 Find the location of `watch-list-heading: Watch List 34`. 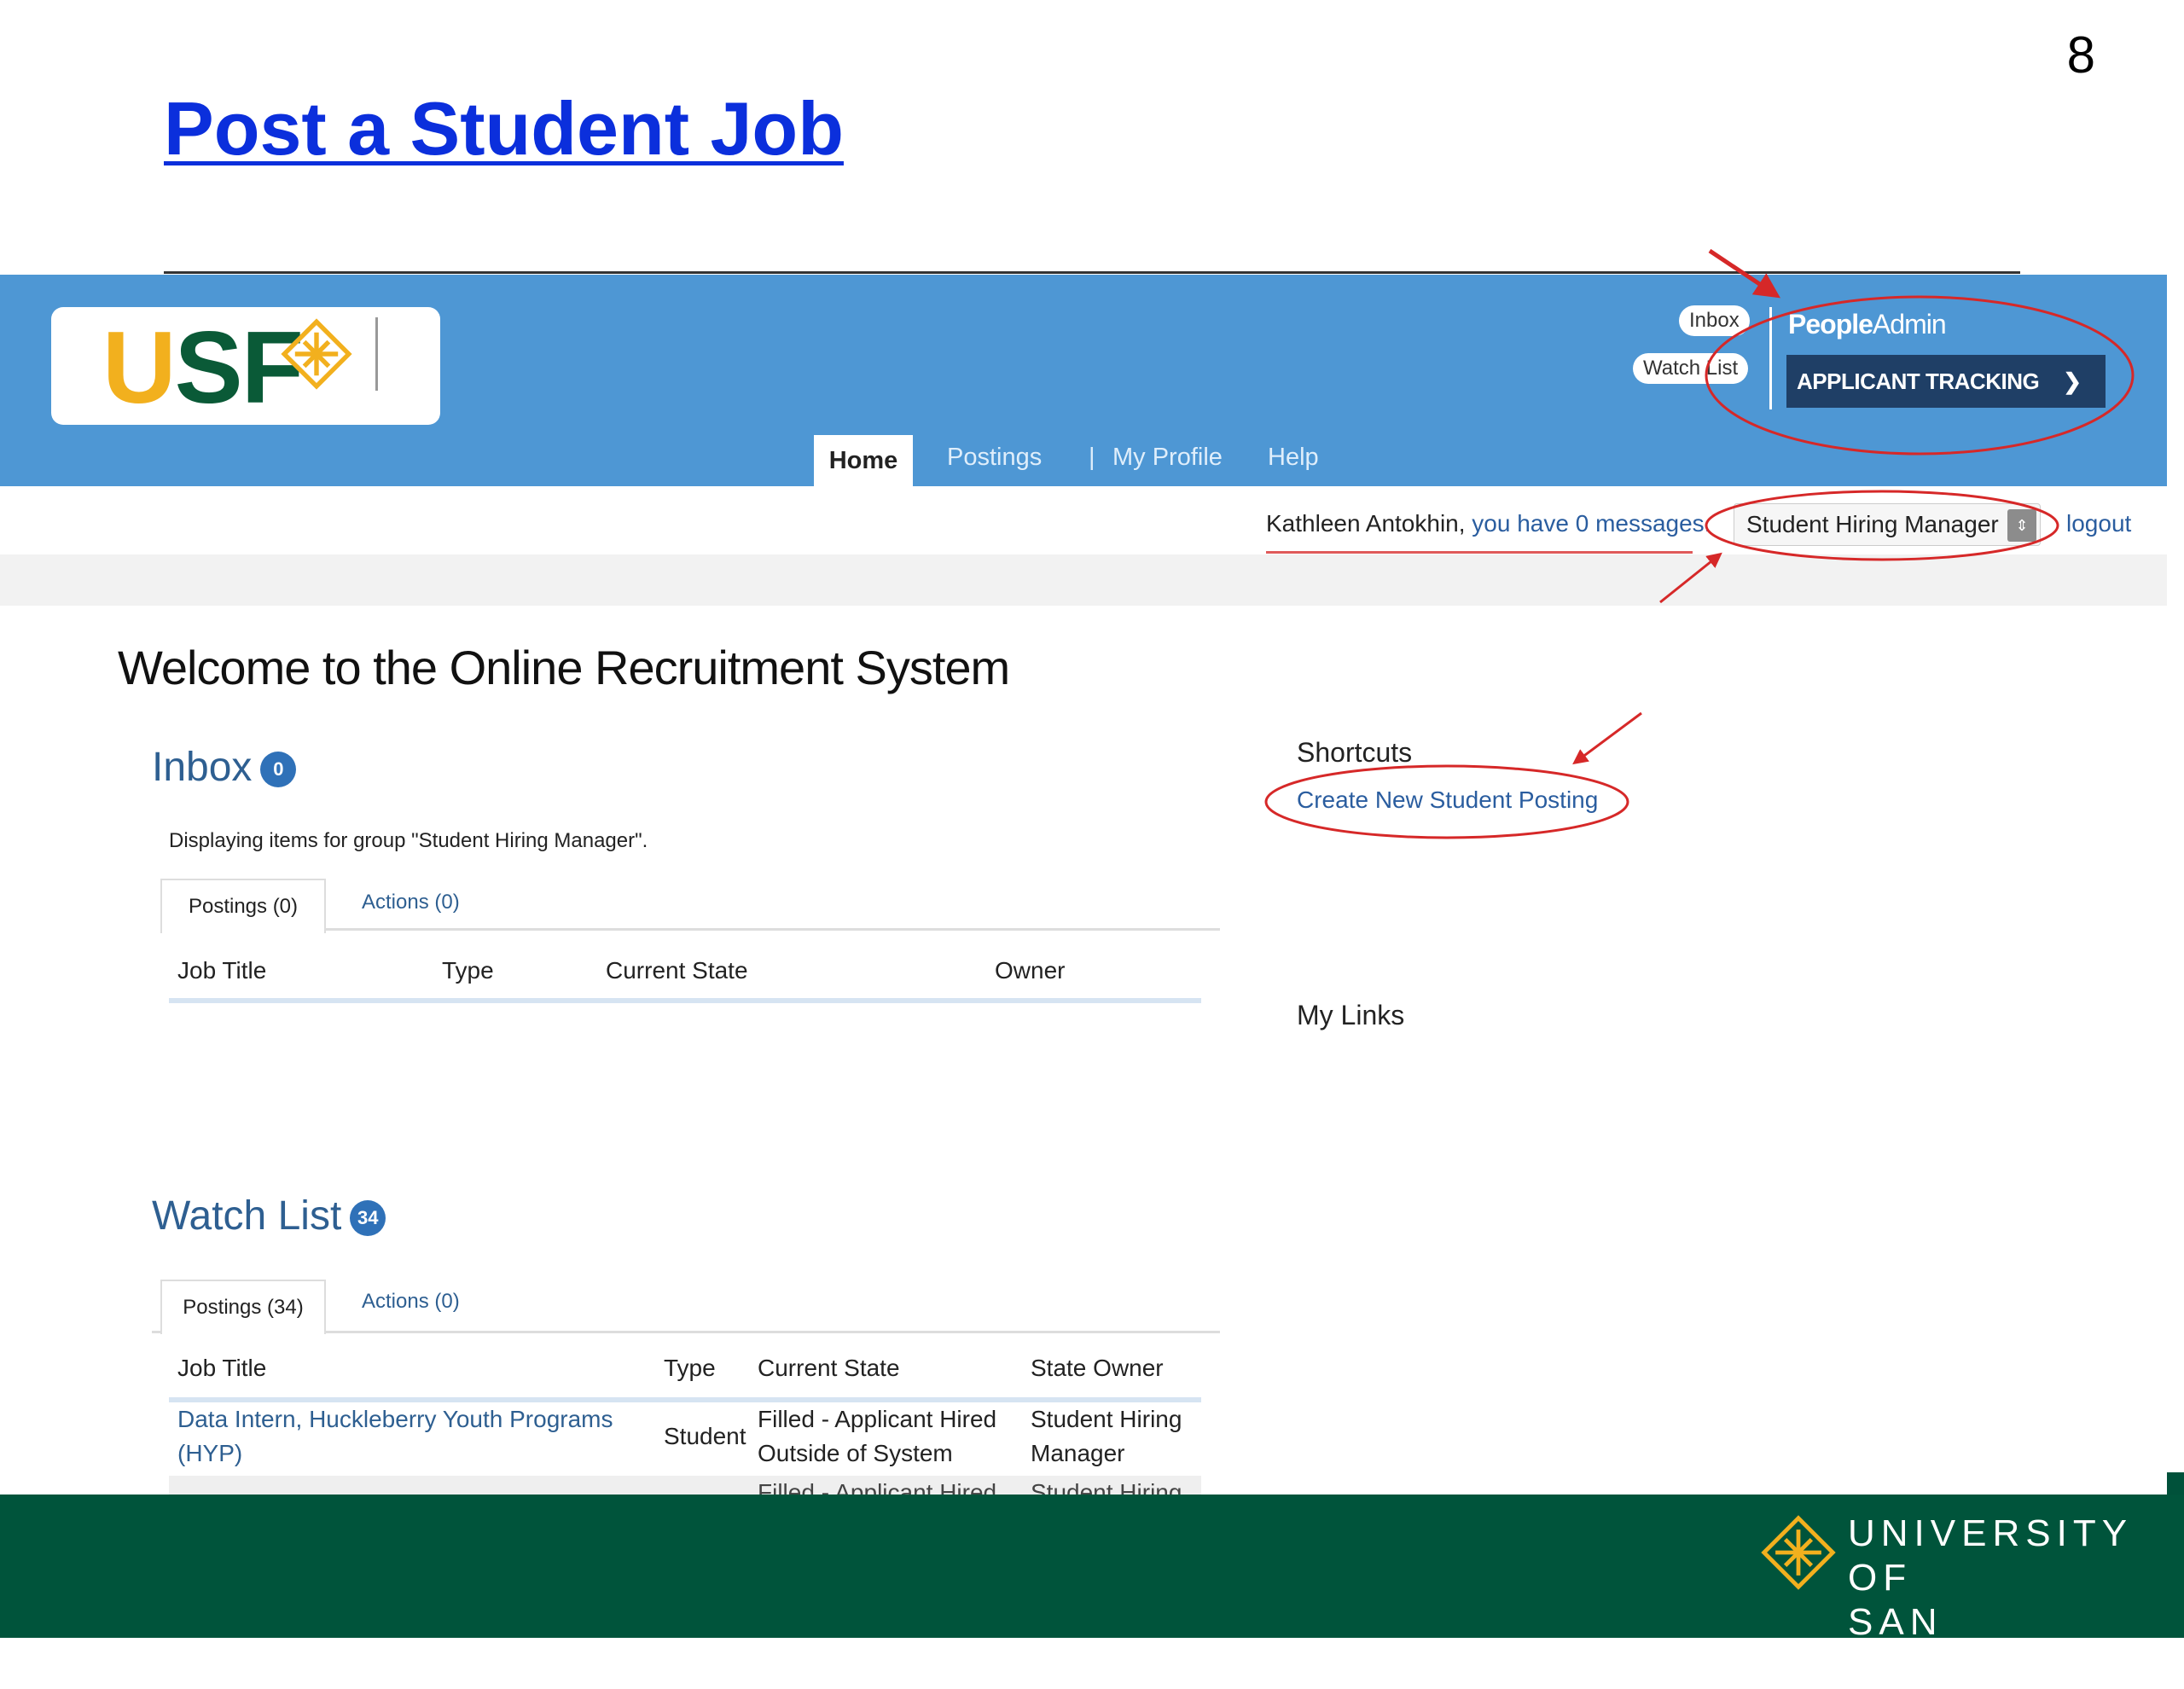

watch-list-heading: Watch List 34 is located at coordinates (269, 1216).